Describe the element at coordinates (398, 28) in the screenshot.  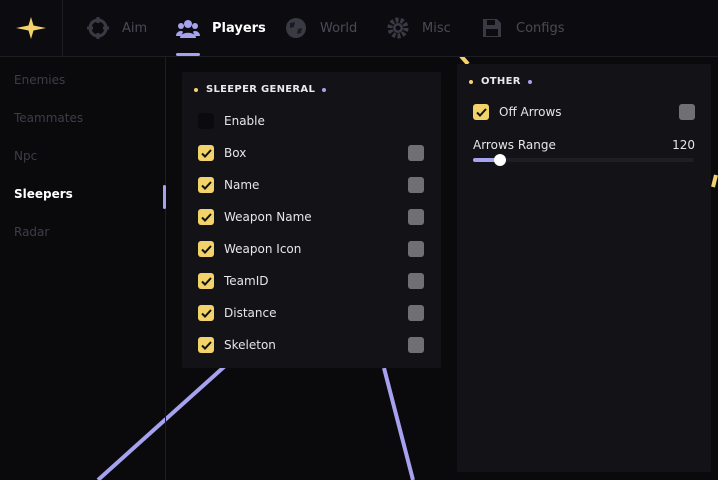
I see `gear-icon` at that location.